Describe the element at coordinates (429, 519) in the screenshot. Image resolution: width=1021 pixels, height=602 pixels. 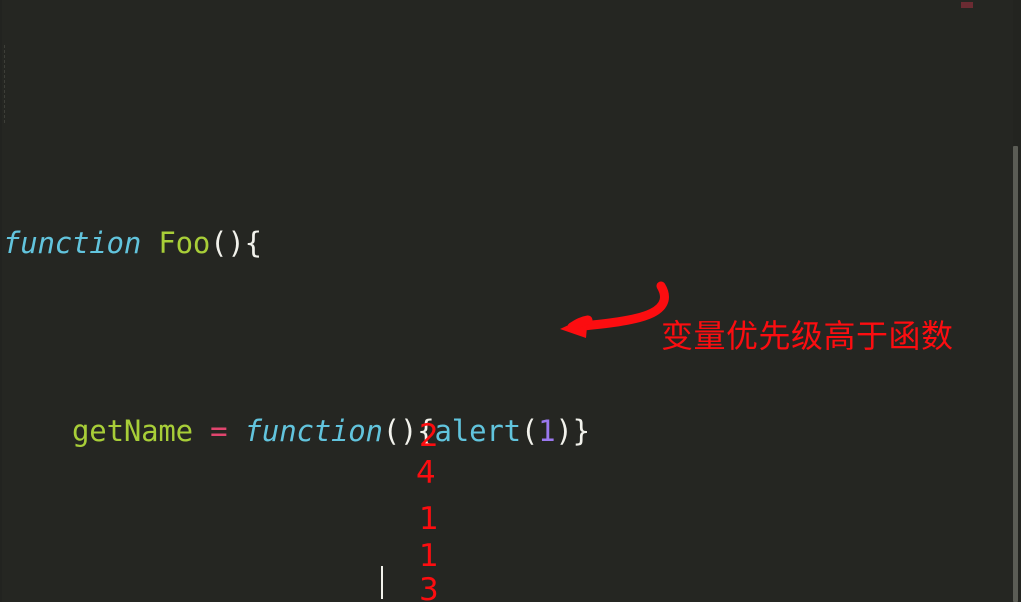
I see `annotation-result-3: 1` at that location.